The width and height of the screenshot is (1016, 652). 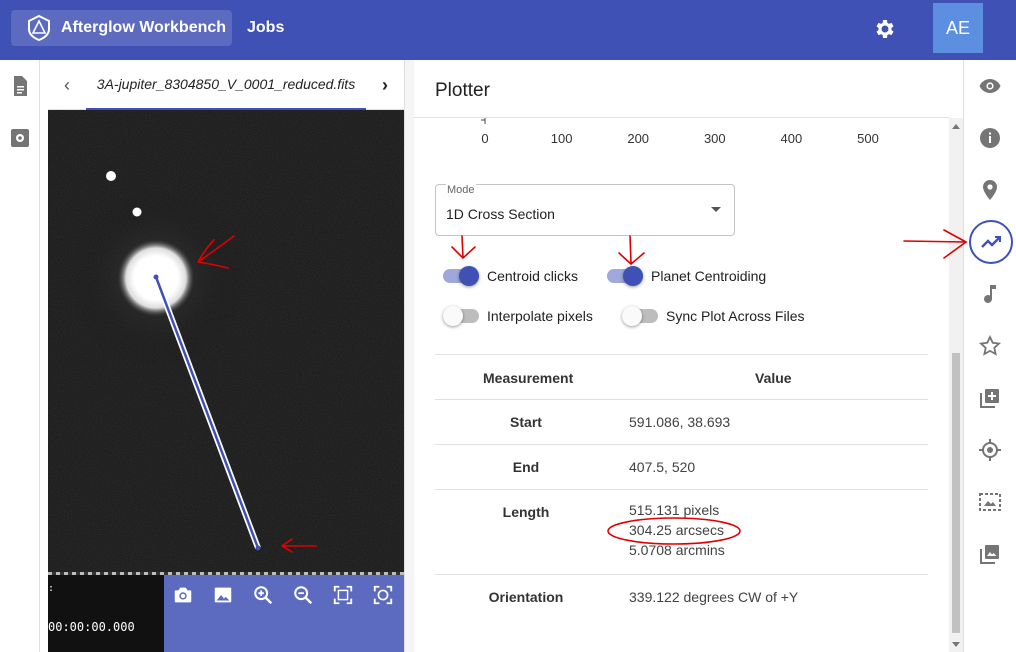 I want to click on viewer-toolbar: : 00:00:00.000, so click(x=226, y=612).